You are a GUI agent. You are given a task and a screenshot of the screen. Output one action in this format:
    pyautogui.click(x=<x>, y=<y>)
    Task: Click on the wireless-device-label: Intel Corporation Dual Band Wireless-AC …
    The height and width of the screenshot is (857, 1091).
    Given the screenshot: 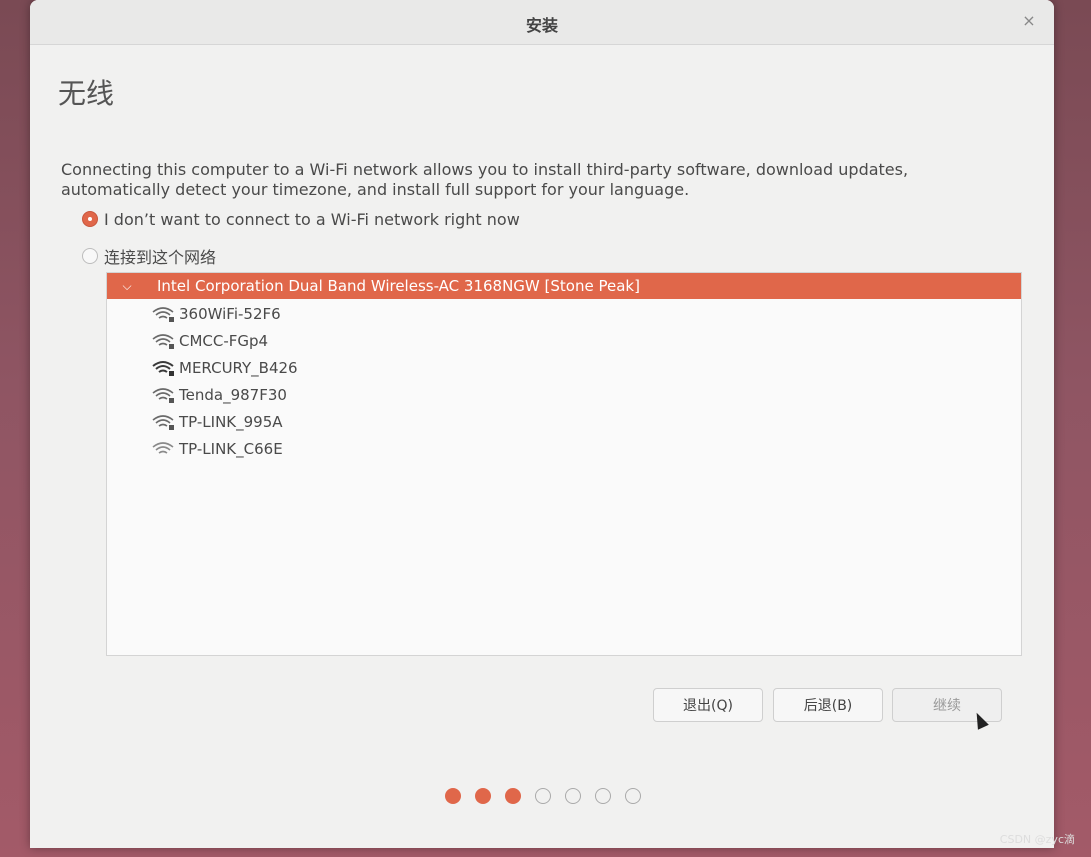 What is the action you would take?
    pyautogui.click(x=398, y=286)
    